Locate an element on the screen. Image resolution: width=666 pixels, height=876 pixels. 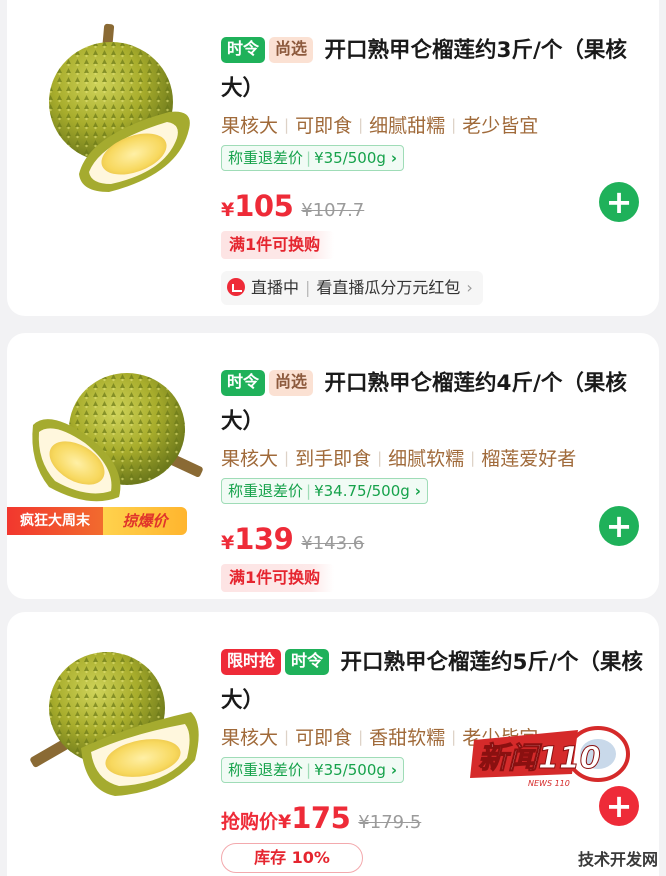
stock-badge: 库存 10% is located at coordinates (292, 858).